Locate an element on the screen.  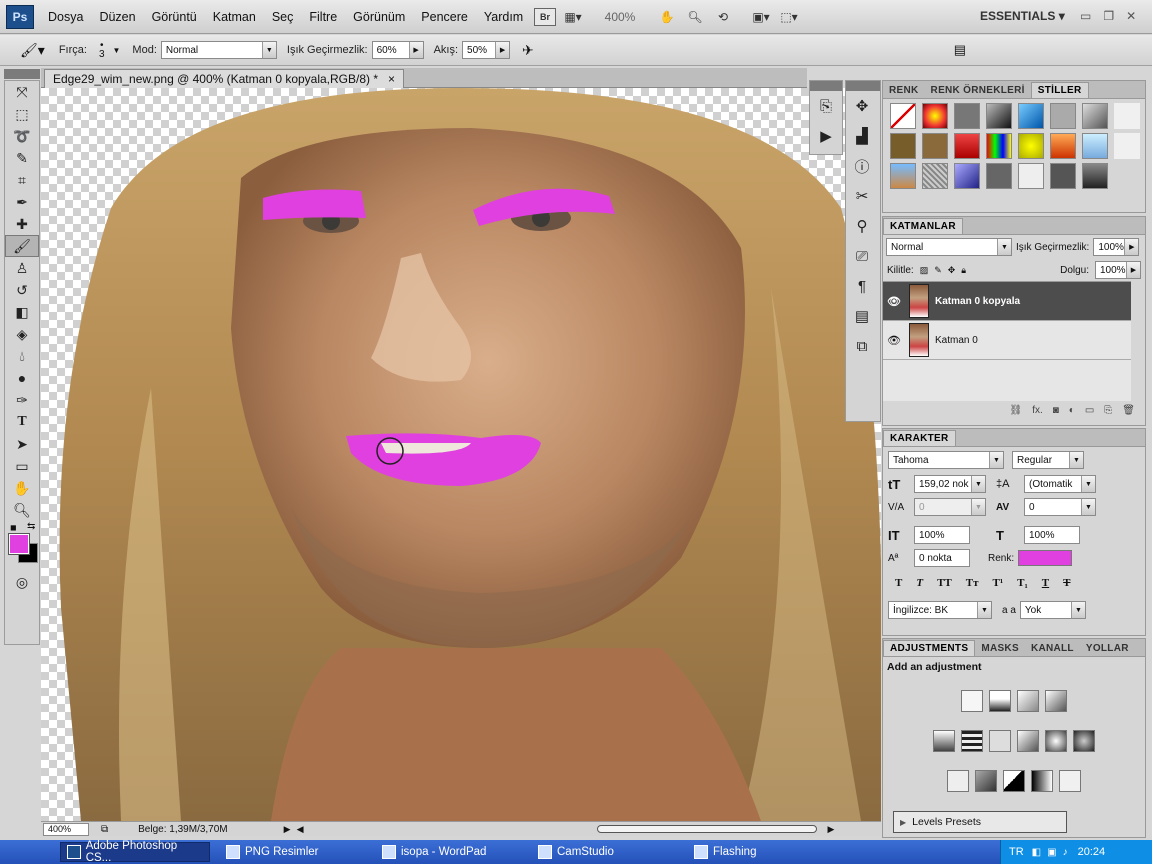
hand-tool-icon: ✋ is located at coordinates (22, 488).